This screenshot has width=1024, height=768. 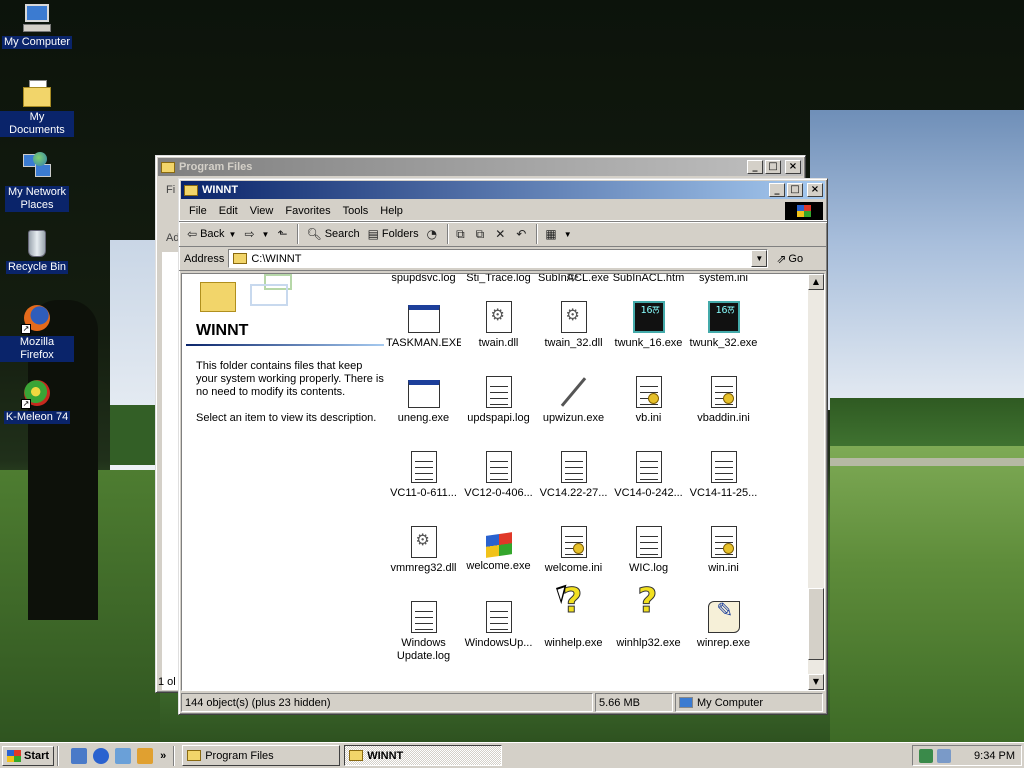 What do you see at coordinates (648, 643) in the screenshot?
I see `file-name: winhlp32.exe` at bounding box center [648, 643].